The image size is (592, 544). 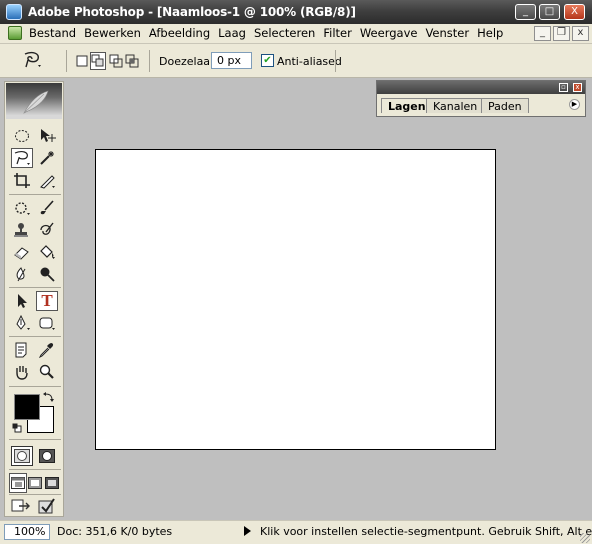 What do you see at coordinates (17, 428) in the screenshot?
I see `default-colors-icon` at bounding box center [17, 428].